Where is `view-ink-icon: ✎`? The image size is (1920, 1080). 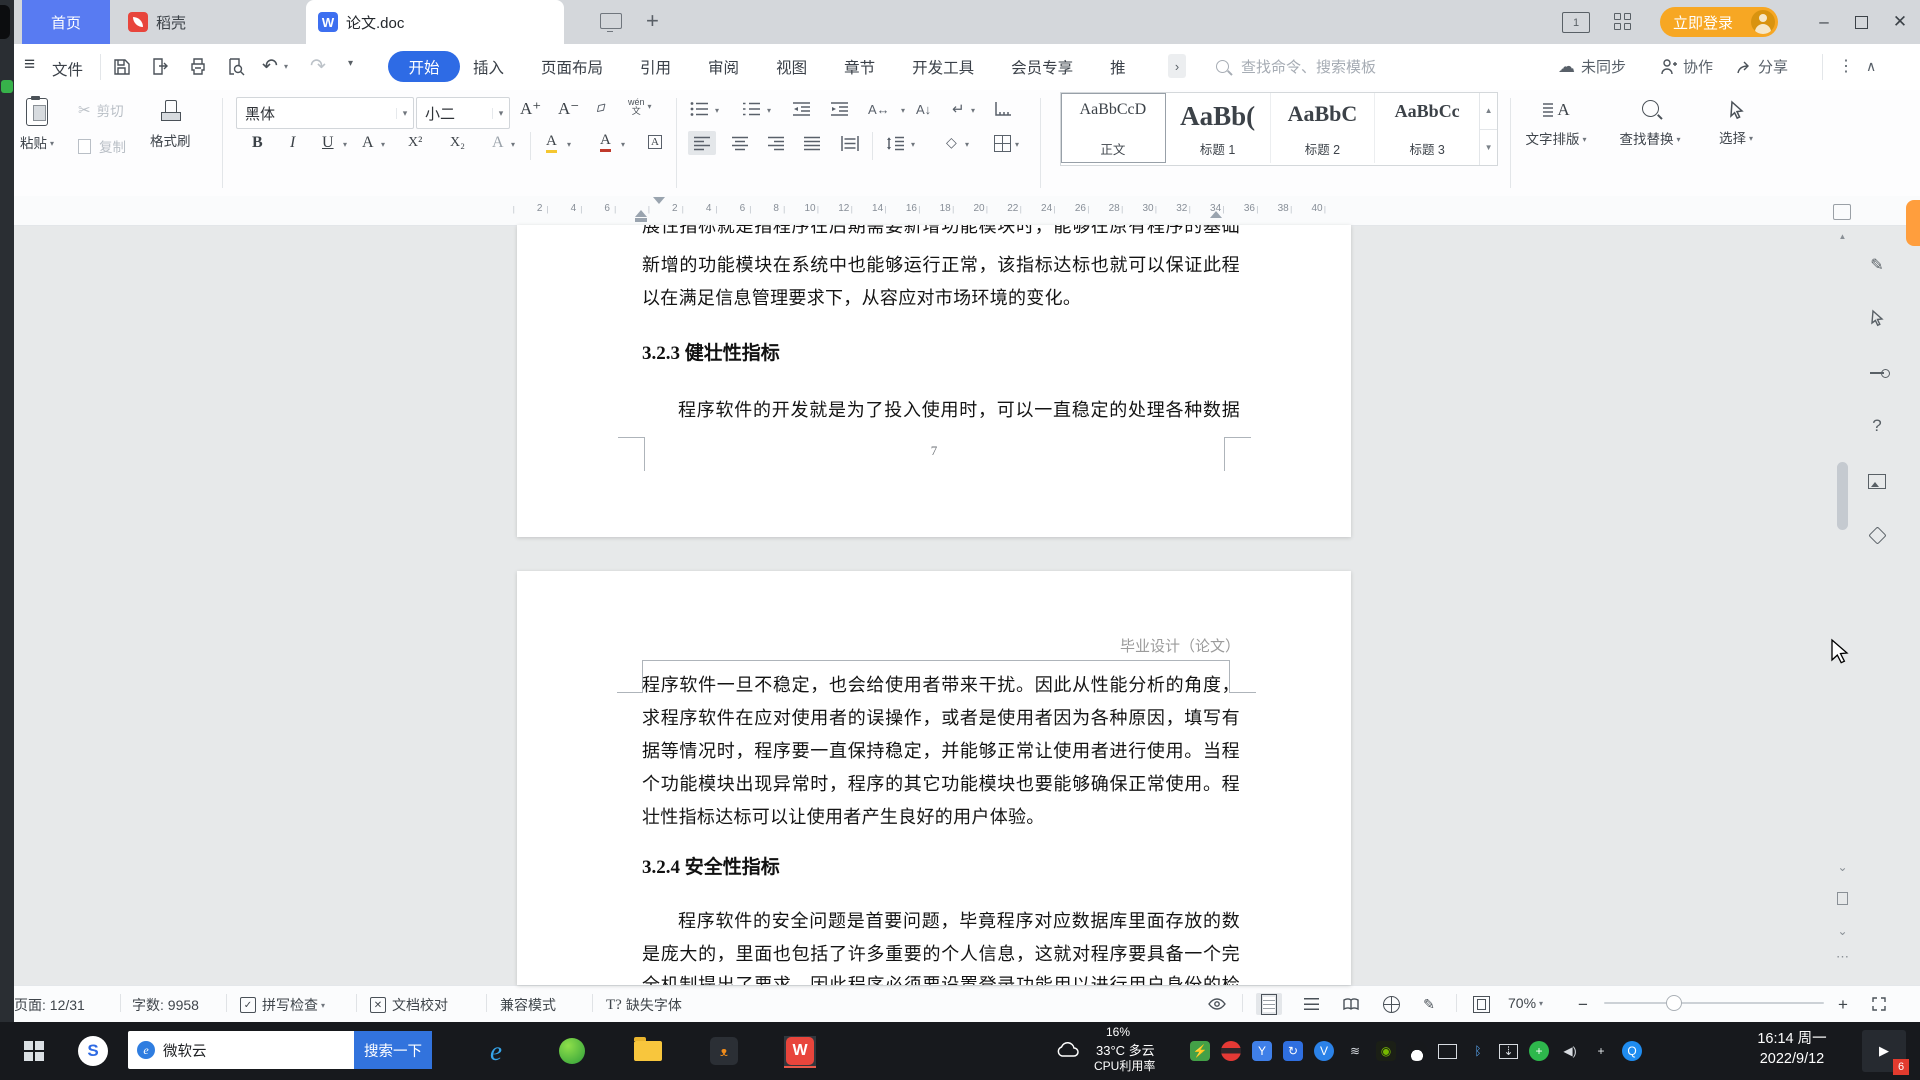
view-ink-icon: ✎ is located at coordinates (1429, 1004).